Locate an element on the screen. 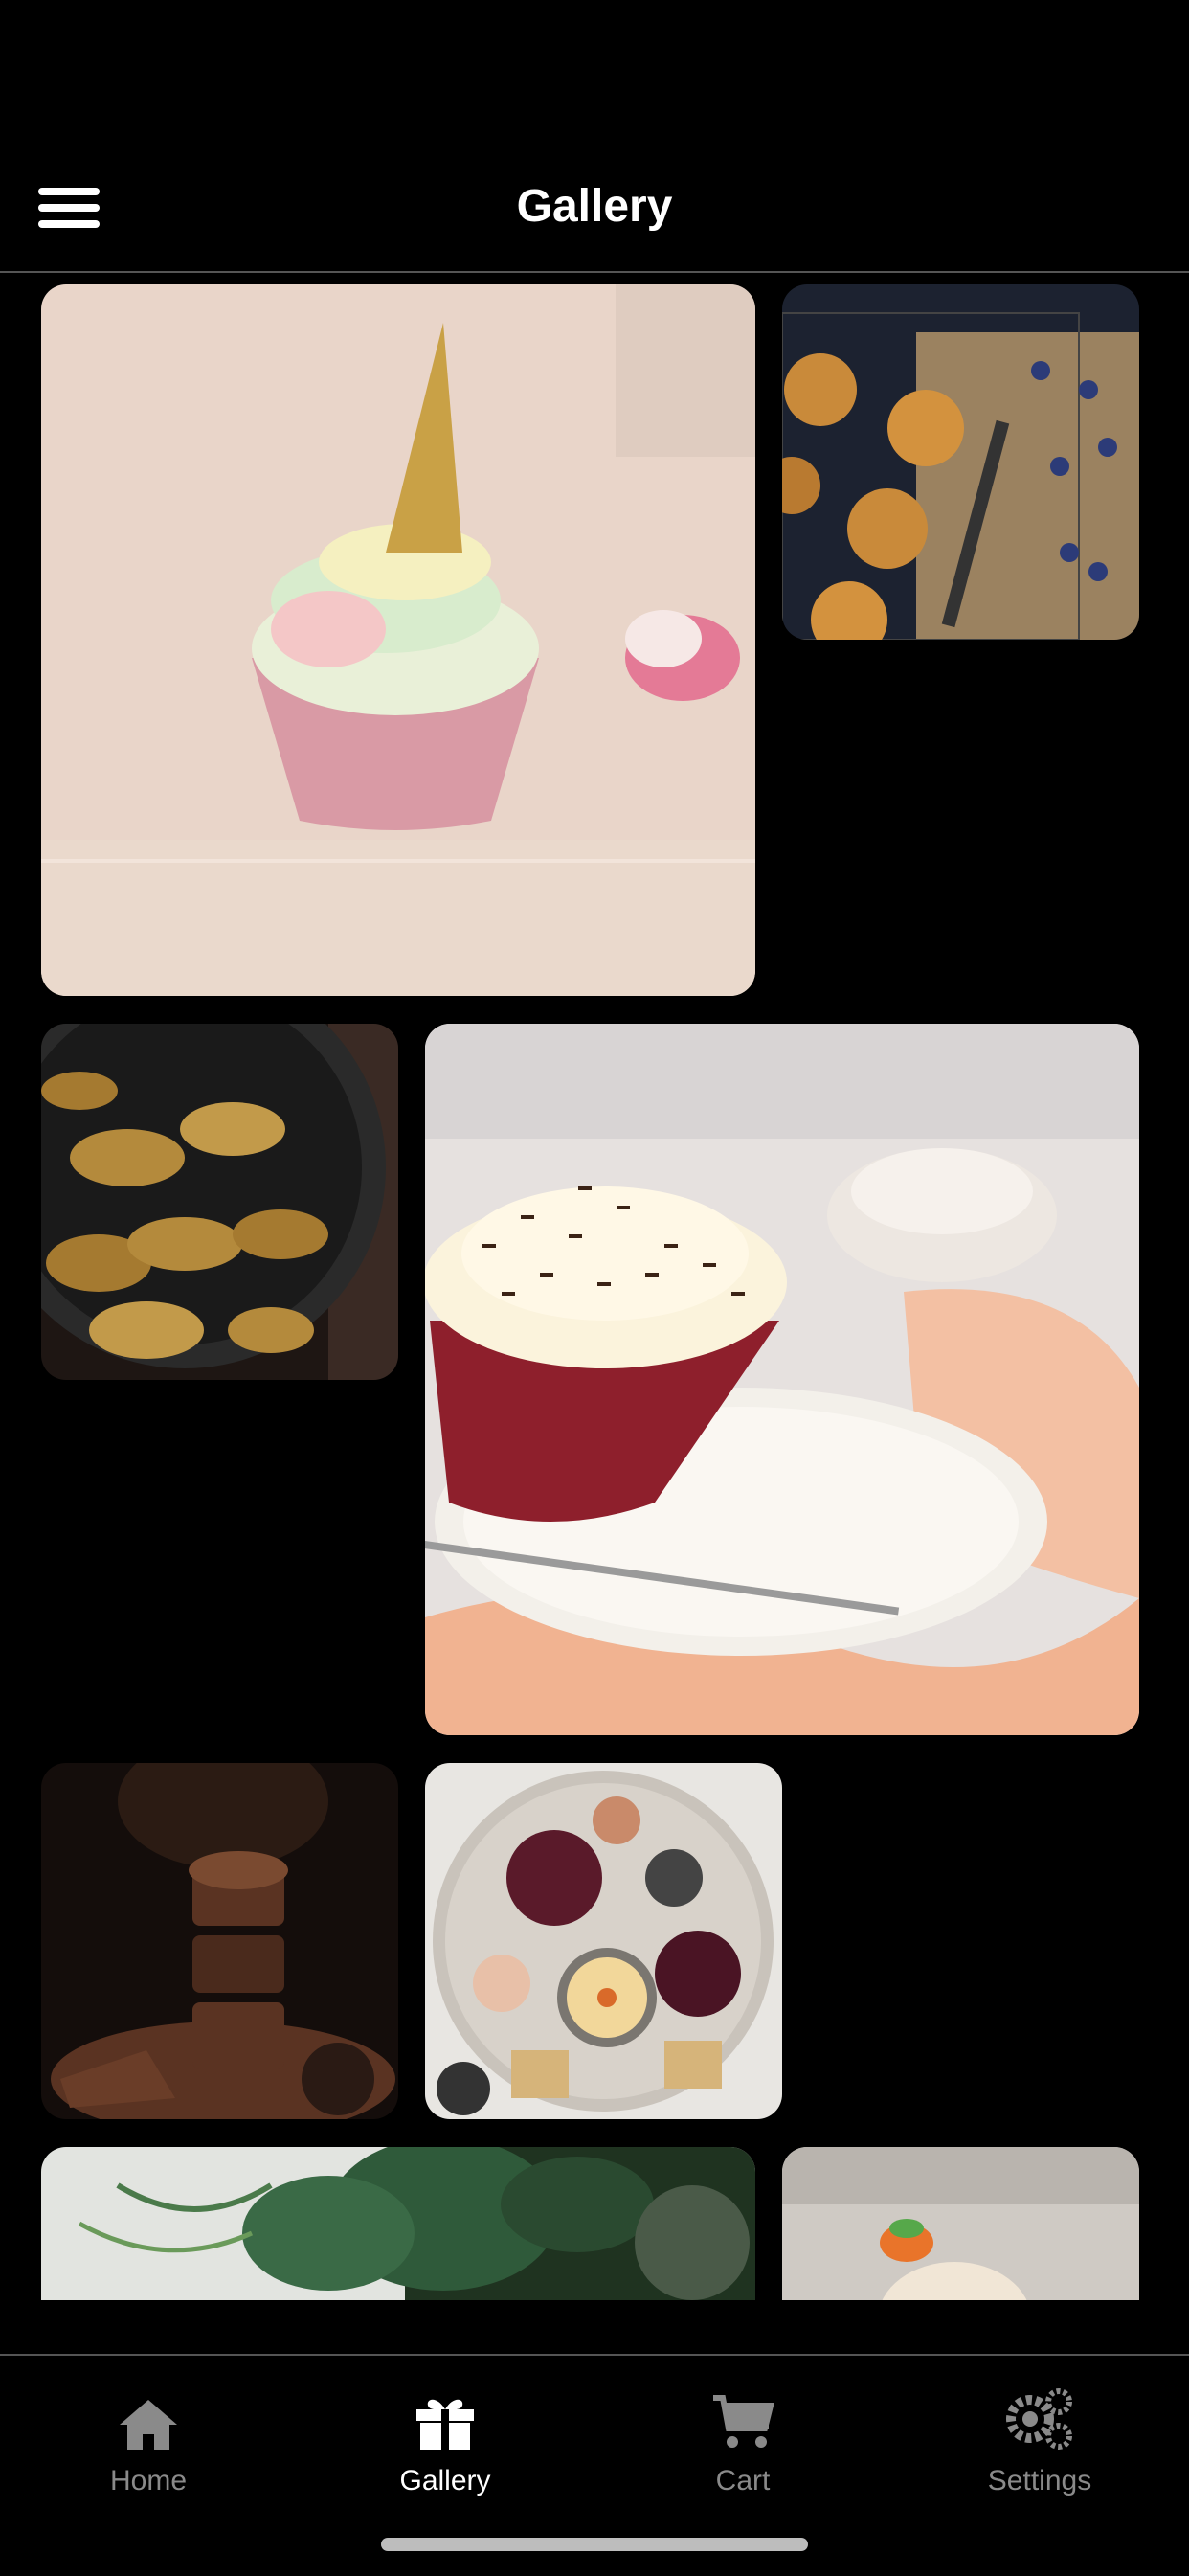 The height and width of the screenshot is (2576, 1189). tab-gallery: Gallery is located at coordinates (445, 2436).